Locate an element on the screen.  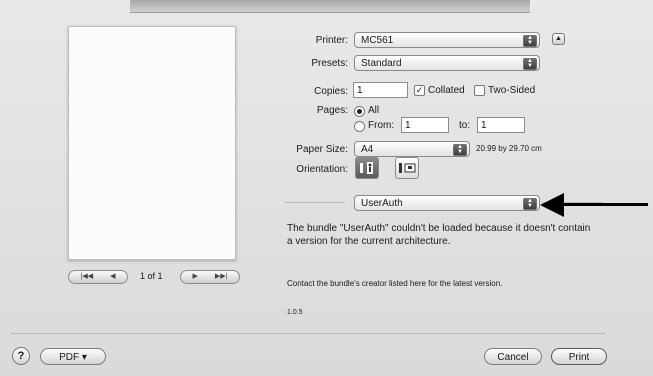
two-sided-label: Two-Sided is located at coordinates (512, 90).